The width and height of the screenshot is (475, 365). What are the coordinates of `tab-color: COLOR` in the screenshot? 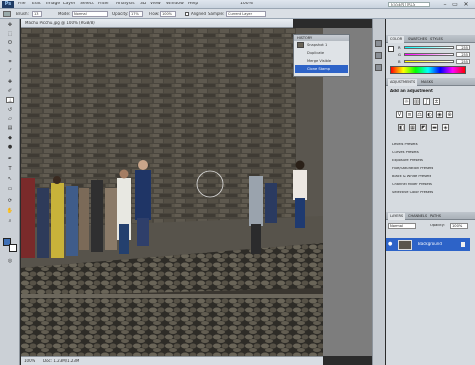 It's located at (396, 39).